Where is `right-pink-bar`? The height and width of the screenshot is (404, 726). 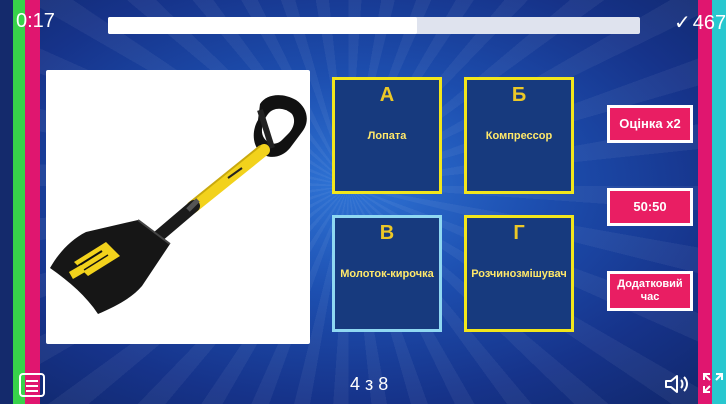
right-pink-bar is located at coordinates (705, 202).